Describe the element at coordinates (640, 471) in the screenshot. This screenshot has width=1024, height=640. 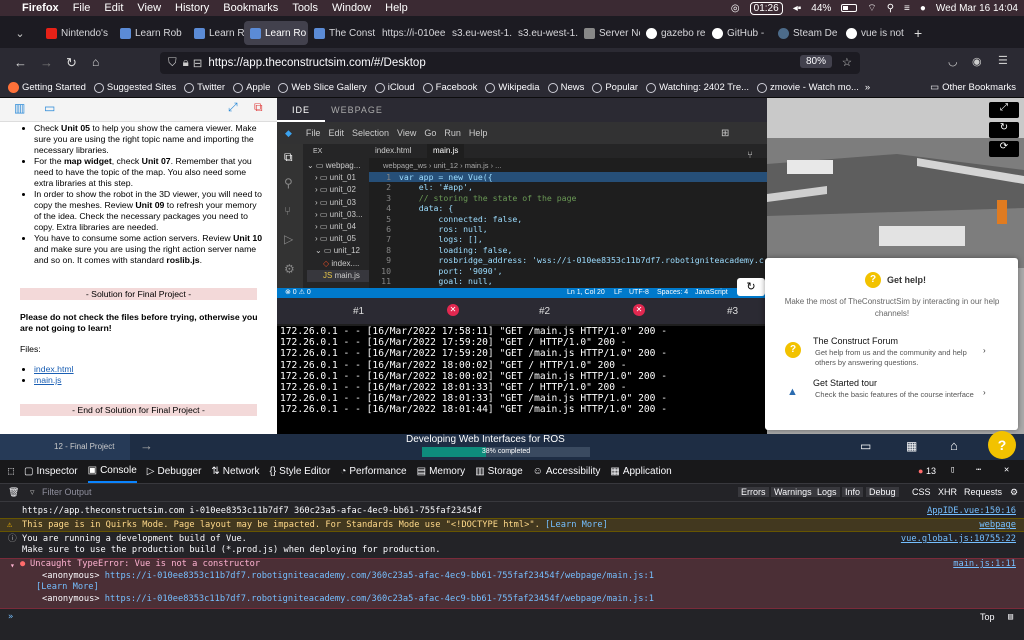
I see `devtools-tab-application: ▦ Application` at that location.